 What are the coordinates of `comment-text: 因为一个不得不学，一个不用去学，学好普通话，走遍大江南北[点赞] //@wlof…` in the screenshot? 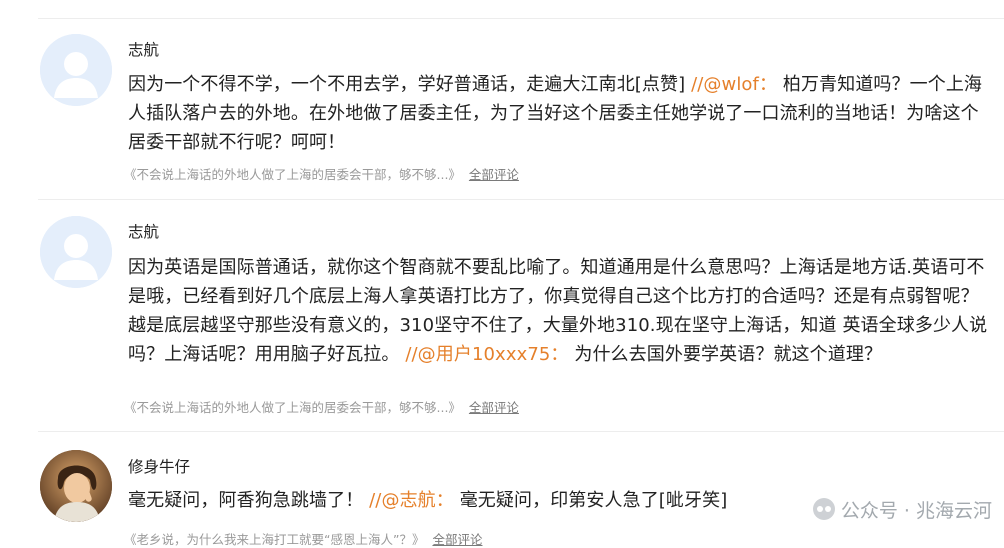 It's located at (559, 113).